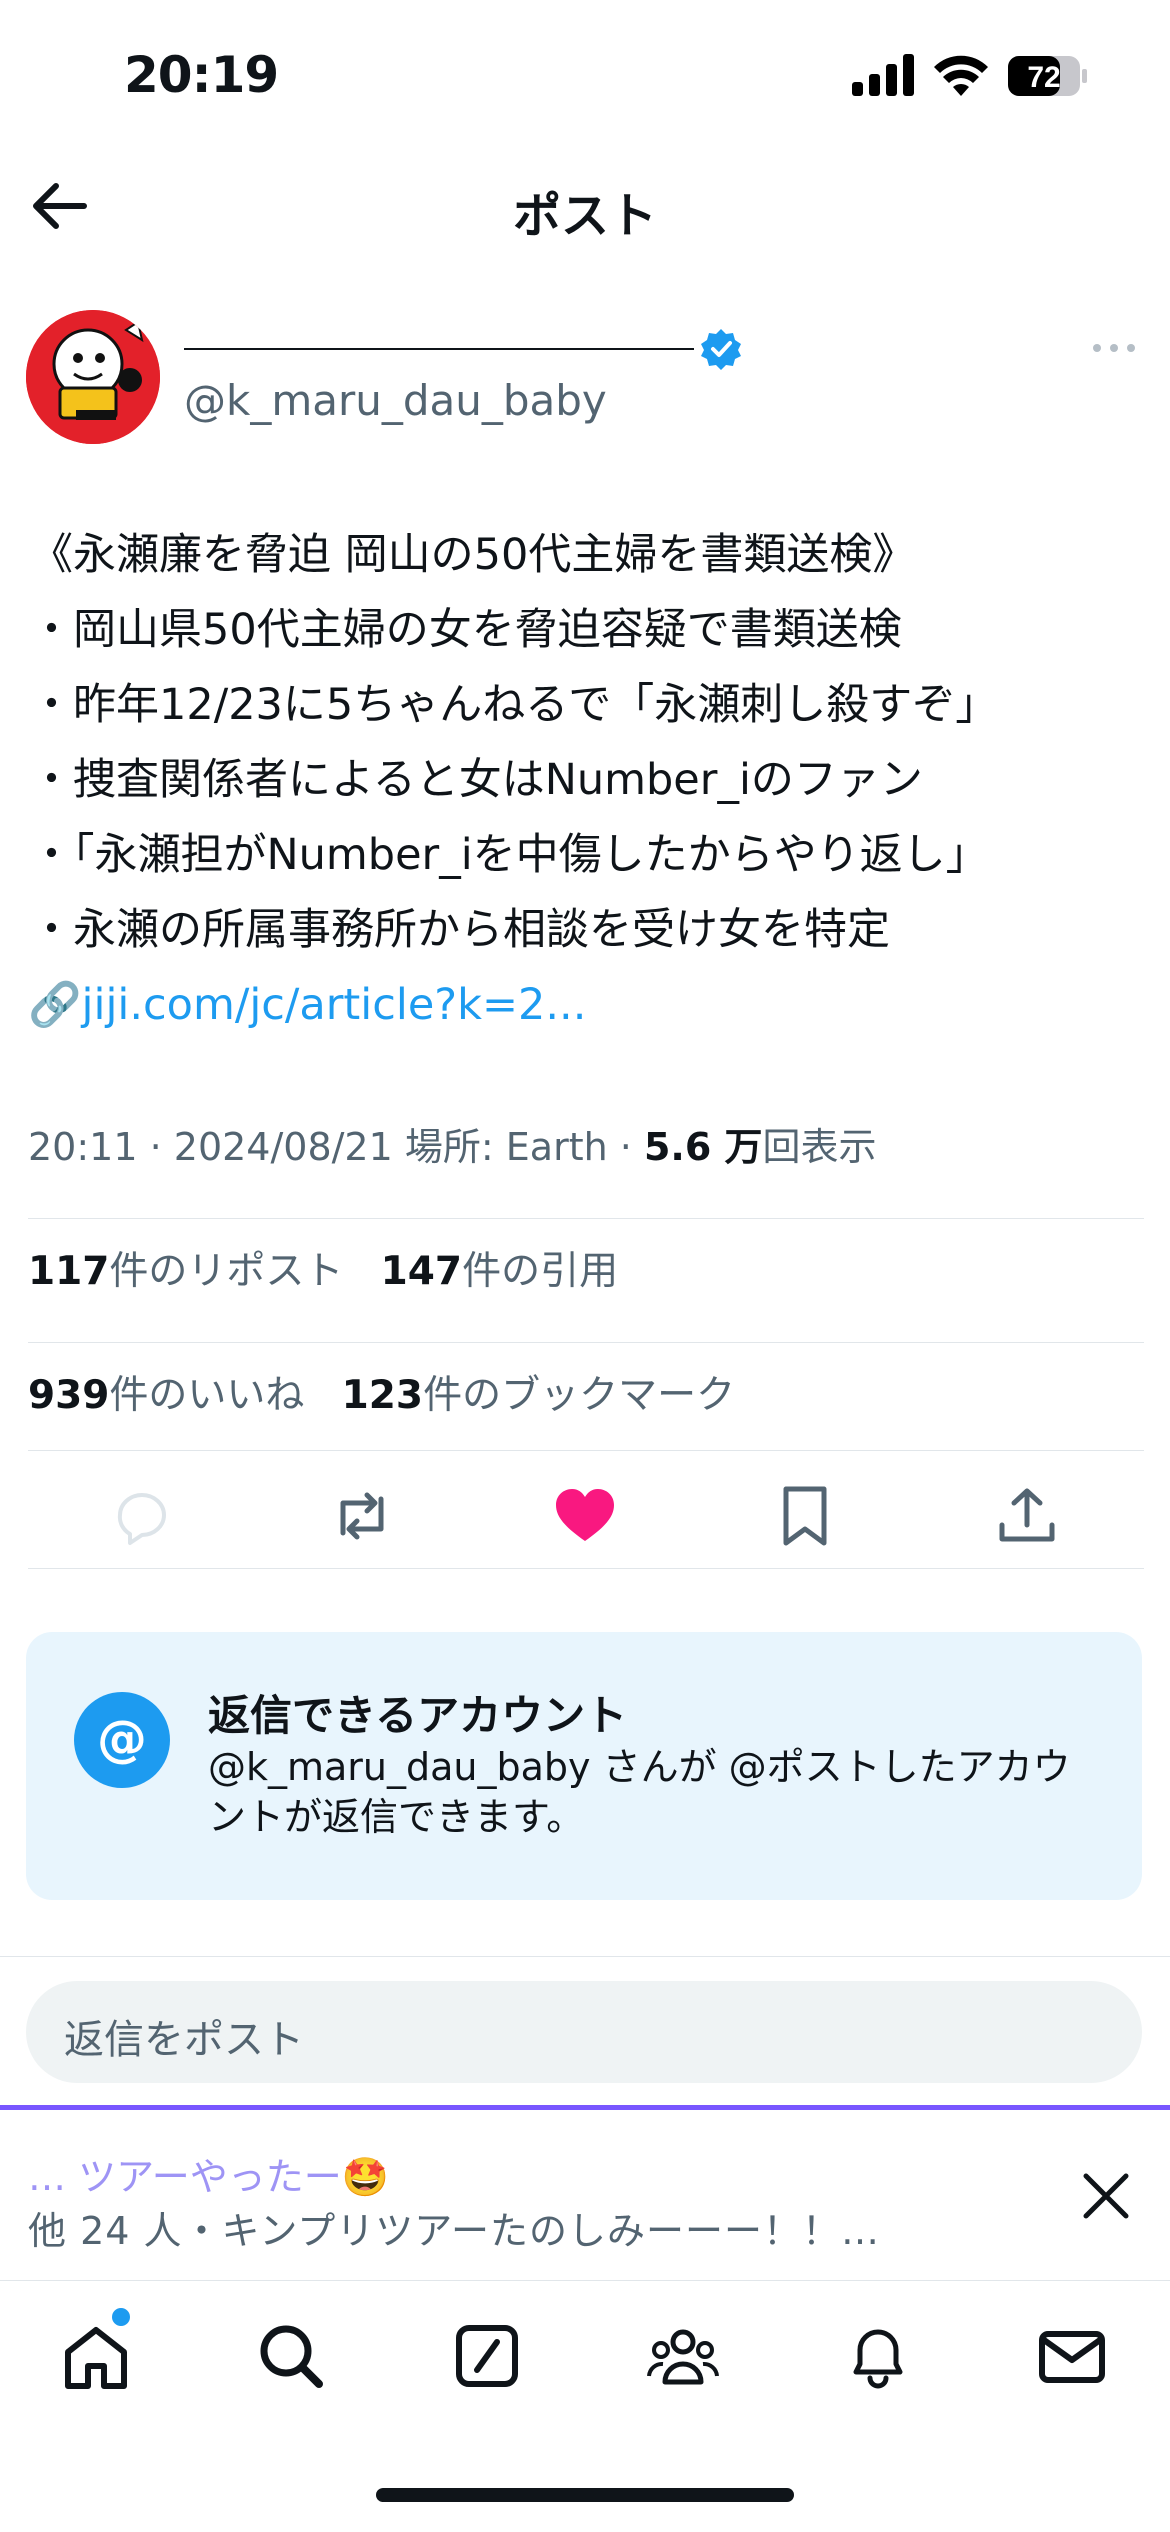  I want to click on link-emoji-icon: 🔗, so click(55, 1005).